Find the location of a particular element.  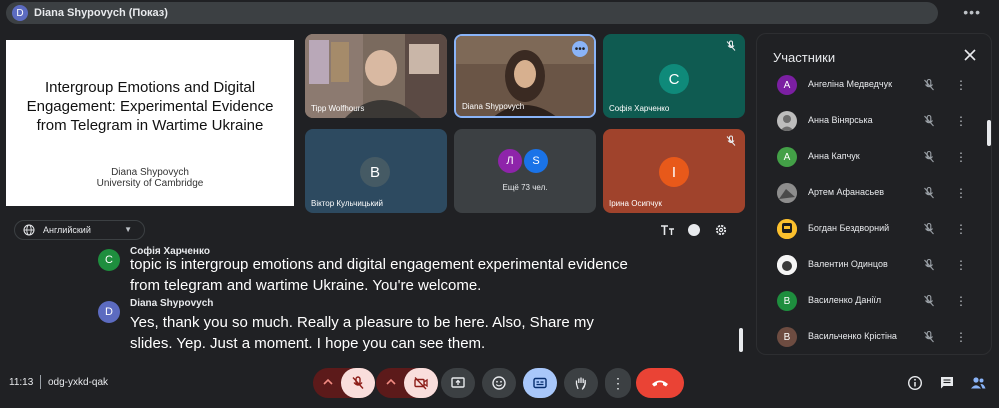

participant-row: А Анна Капчук ⋮ is located at coordinates (871, 158).